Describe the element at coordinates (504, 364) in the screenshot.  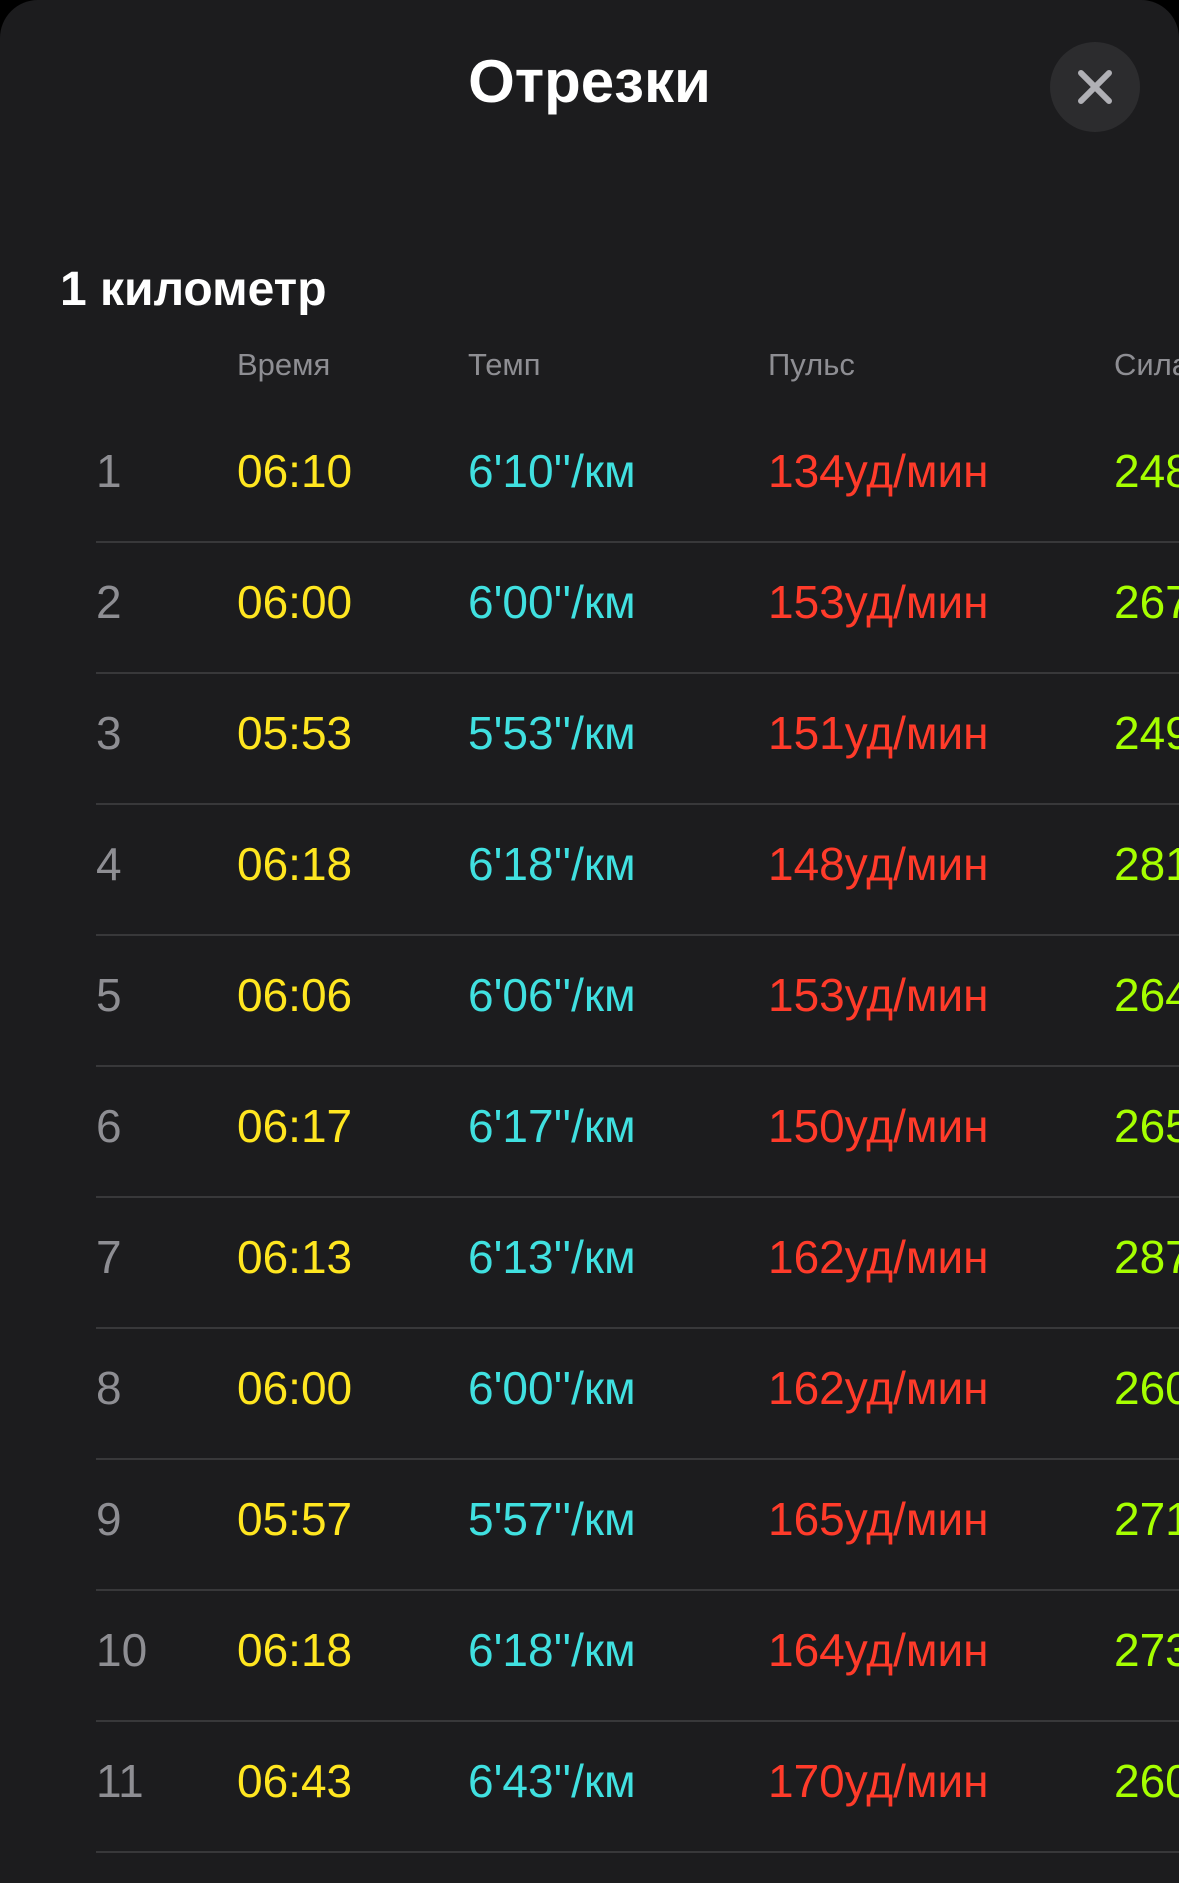
I see `column-header-pace: Темп` at that location.